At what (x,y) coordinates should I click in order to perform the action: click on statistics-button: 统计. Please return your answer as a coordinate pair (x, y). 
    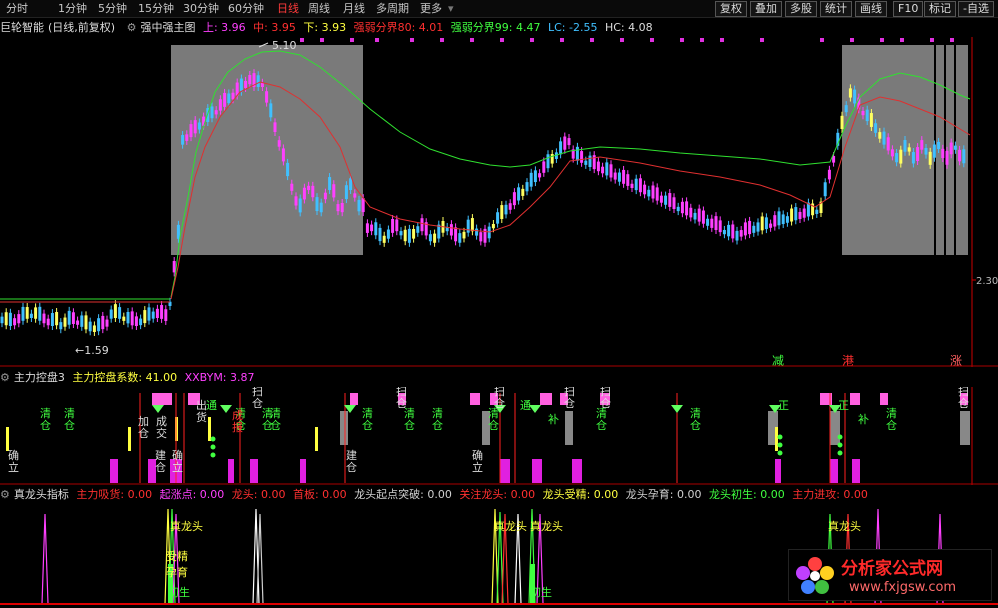
    Looking at the image, I should click on (836, 9).